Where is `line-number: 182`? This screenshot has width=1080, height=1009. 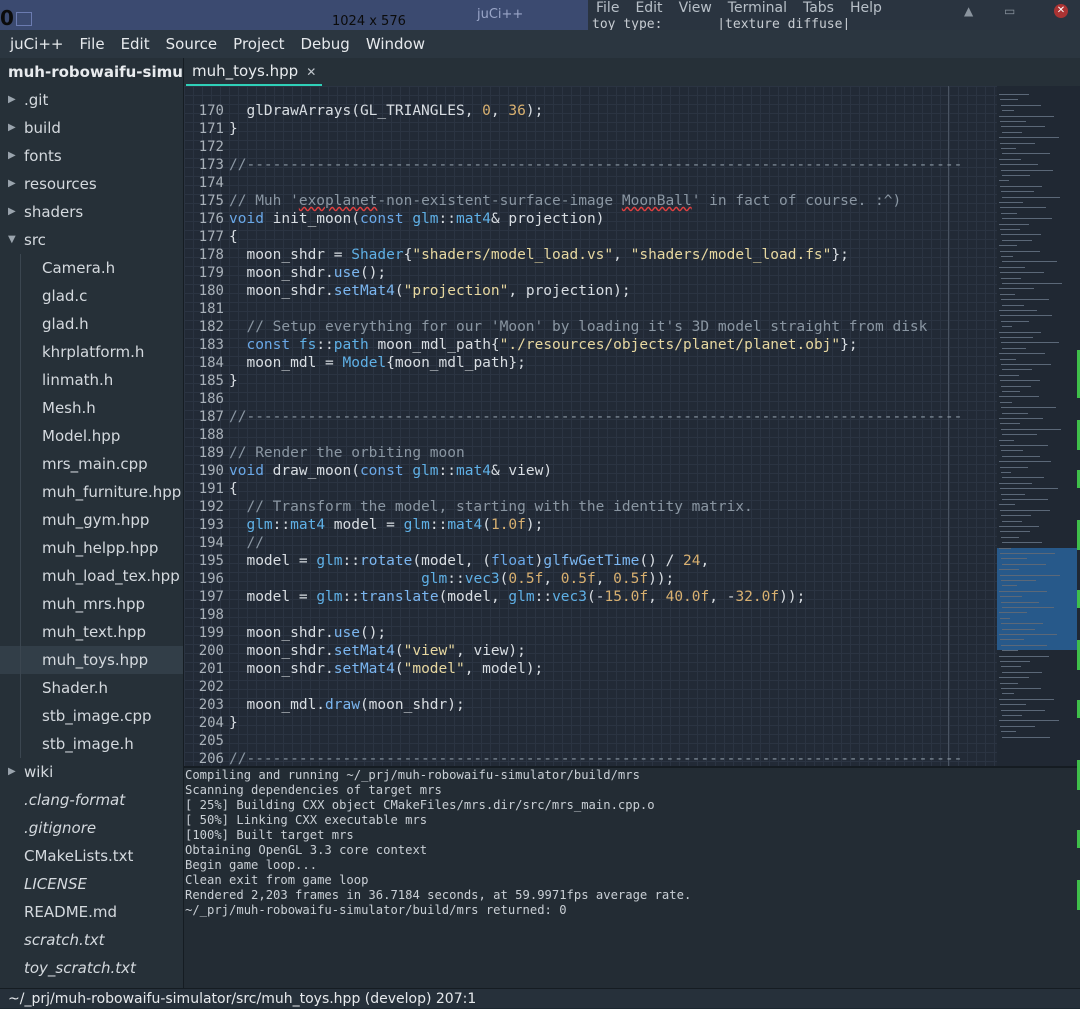 line-number: 182 is located at coordinates (211, 327).